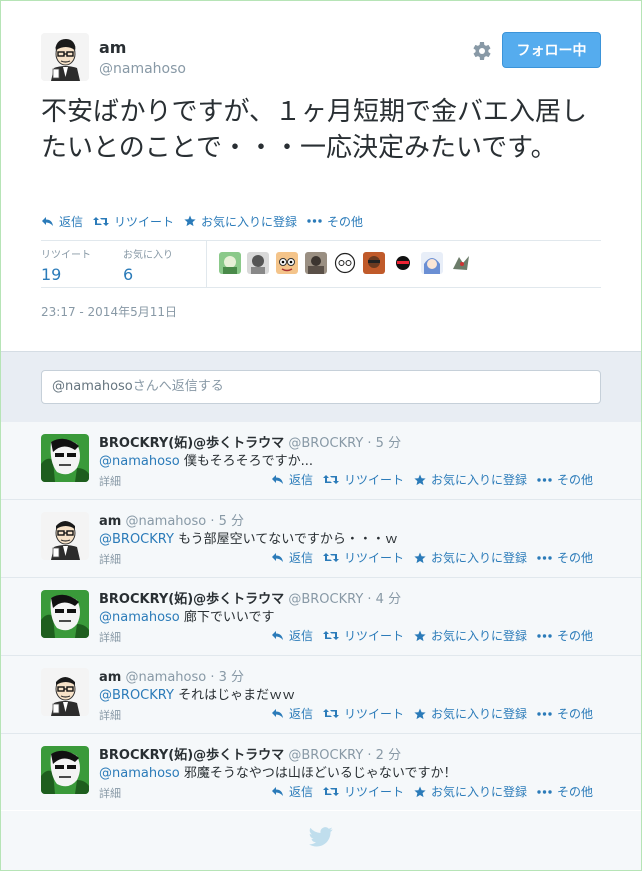 This screenshot has height=871, width=642. Describe the element at coordinates (112, 47) in the screenshot. I see `author-name: am` at that location.